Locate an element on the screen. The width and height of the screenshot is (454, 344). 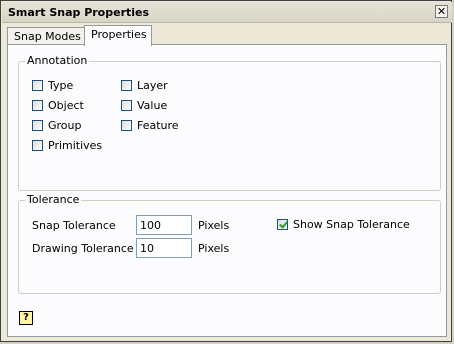
snap-tolerance-unit: Pixels is located at coordinates (214, 225).